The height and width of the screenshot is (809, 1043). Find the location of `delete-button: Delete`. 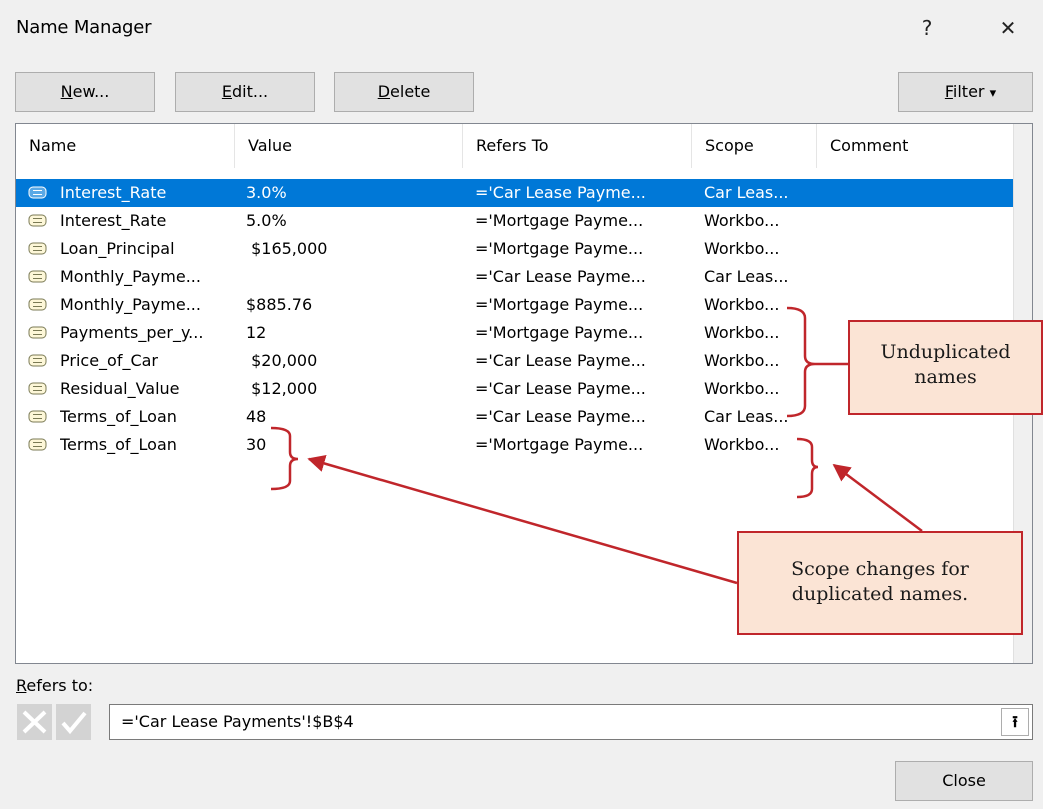

delete-button: Delete is located at coordinates (404, 92).